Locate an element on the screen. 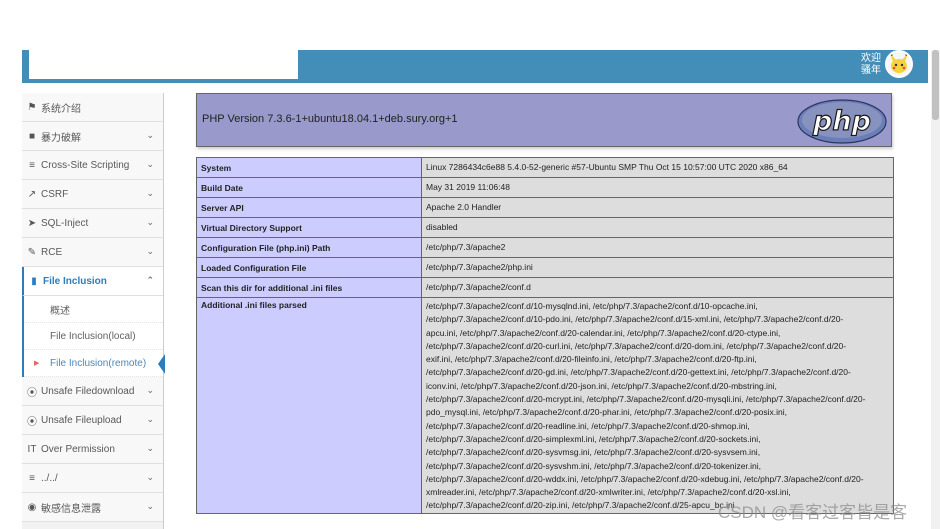 Image resolution: width=940 pixels, height=529 pixels. pikachu-avatar-icon is located at coordinates (899, 63).